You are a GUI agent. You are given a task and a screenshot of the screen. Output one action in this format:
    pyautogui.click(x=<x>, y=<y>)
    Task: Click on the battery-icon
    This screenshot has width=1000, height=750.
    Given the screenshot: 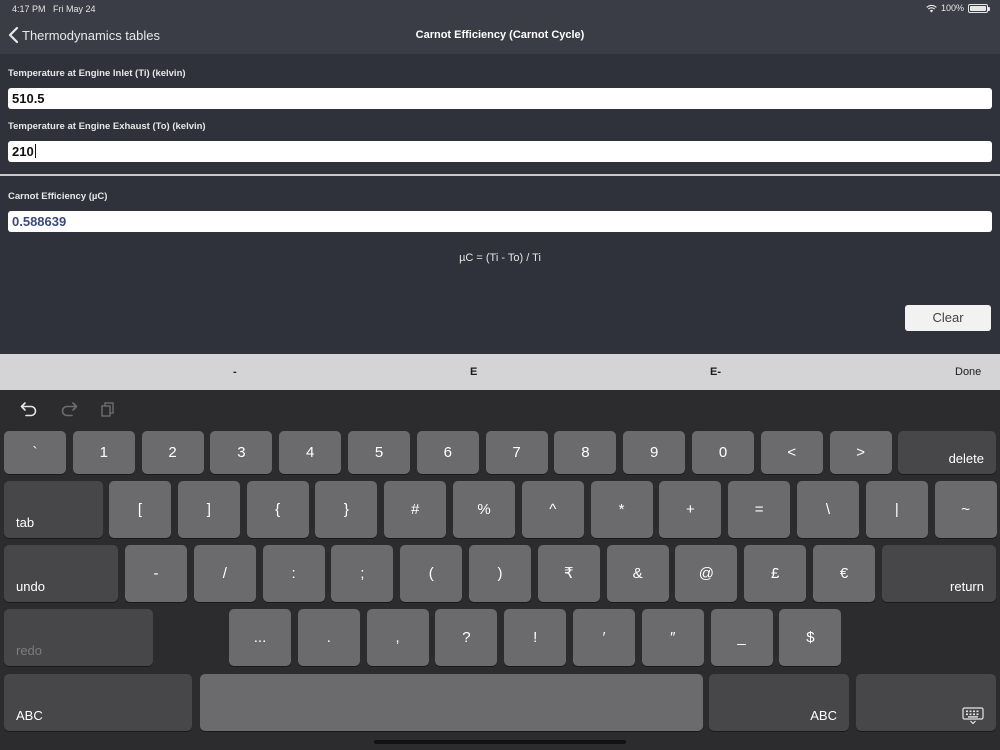 What is the action you would take?
    pyautogui.click(x=979, y=8)
    